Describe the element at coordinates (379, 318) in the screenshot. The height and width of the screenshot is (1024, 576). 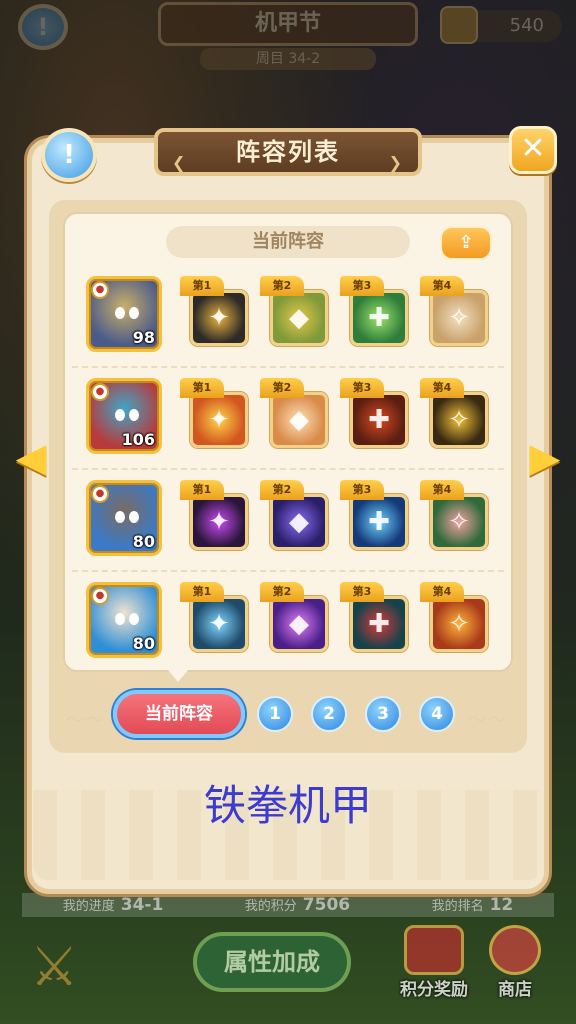
I see `green-shield-icon: ✚` at that location.